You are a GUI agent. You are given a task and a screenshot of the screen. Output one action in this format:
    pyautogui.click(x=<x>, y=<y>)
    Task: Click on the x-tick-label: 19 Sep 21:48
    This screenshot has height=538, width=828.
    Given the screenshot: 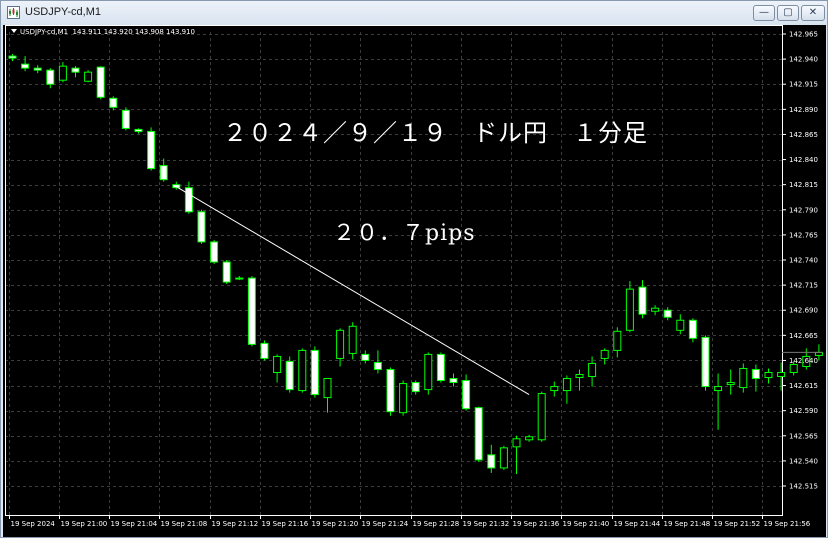 What is the action you would take?
    pyautogui.click(x=687, y=524)
    